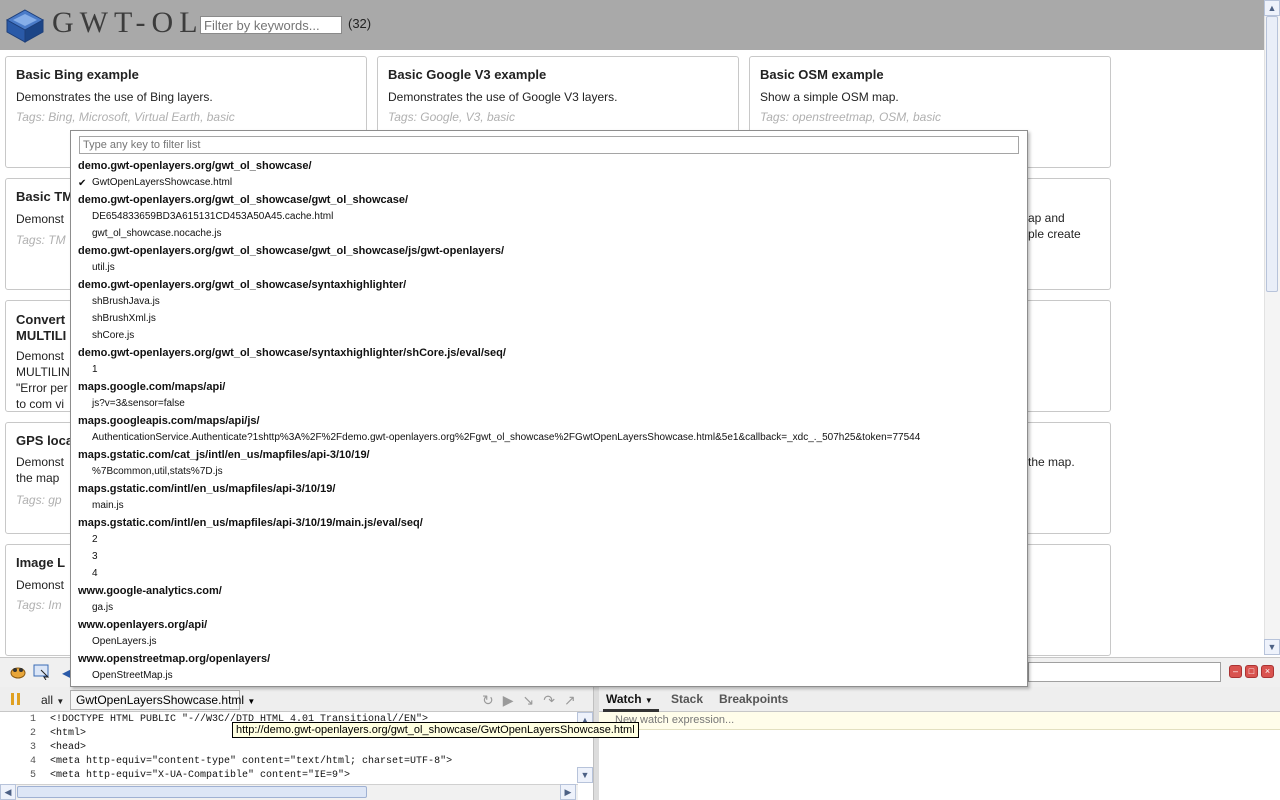  What do you see at coordinates (162, 182) in the screenshot?
I see `script-list-item: GwtOpenLayersShowcase.html` at bounding box center [162, 182].